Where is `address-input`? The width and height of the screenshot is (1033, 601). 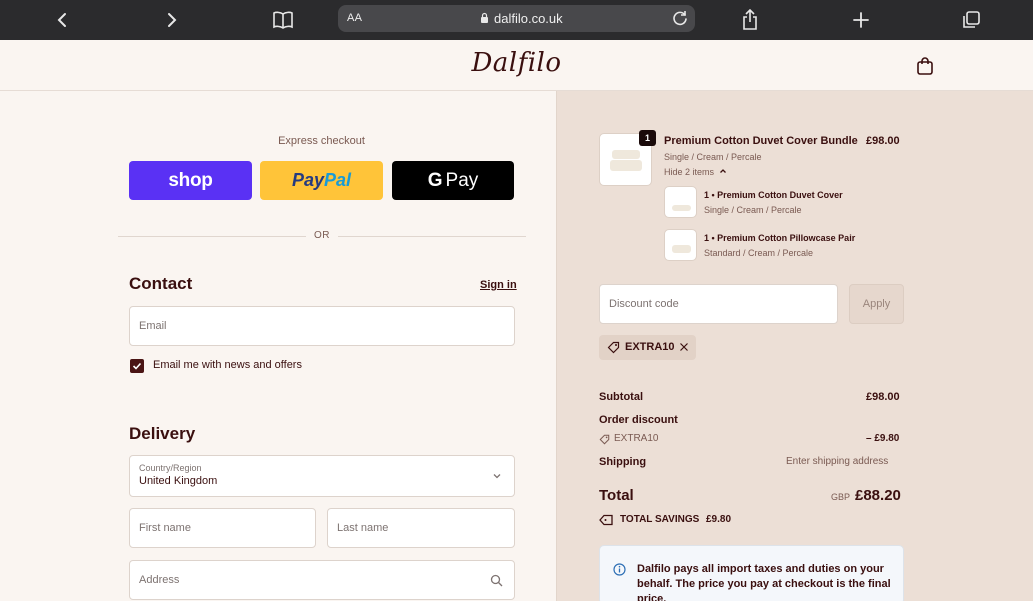
address-input is located at coordinates (322, 580).